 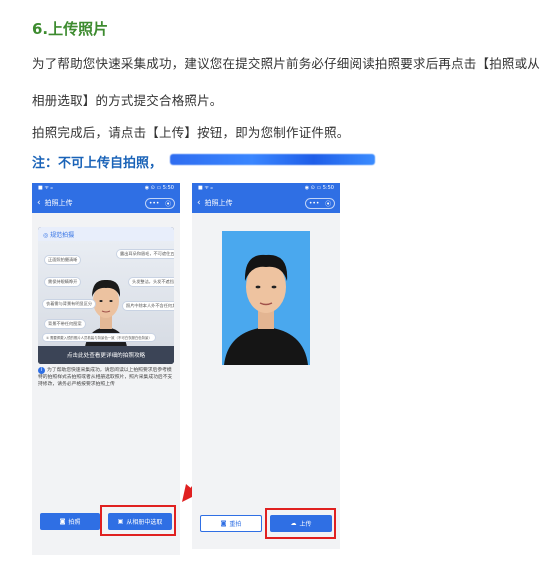 I want to click on guide-tip: ① 需要佩戴入镜的照片人员着装与背景色一致（不可白衣服白色背景）, so click(x=99, y=337).